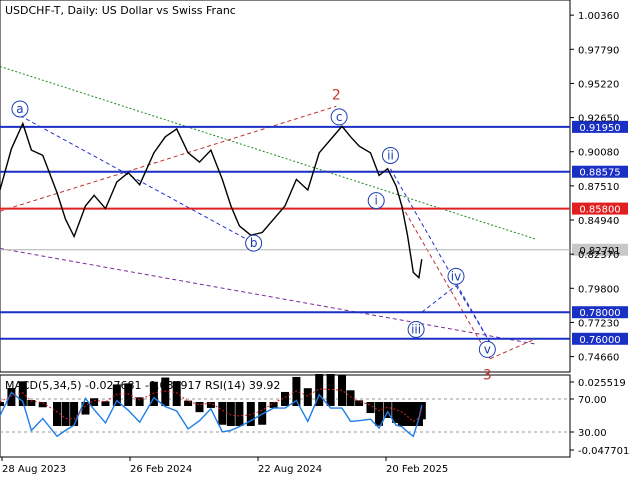 This screenshot has height=480, width=640. What do you see at coordinates (598, 50) in the screenshot?
I see `price-tick-1: 0.97790` at bounding box center [598, 50].